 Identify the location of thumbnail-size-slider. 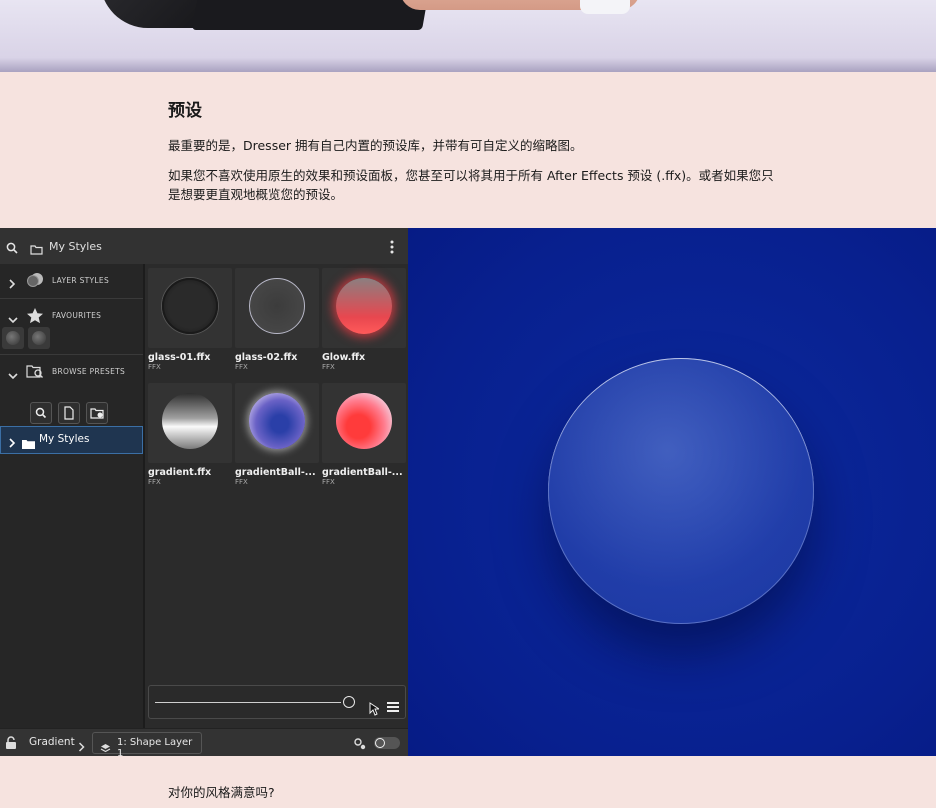
(277, 702).